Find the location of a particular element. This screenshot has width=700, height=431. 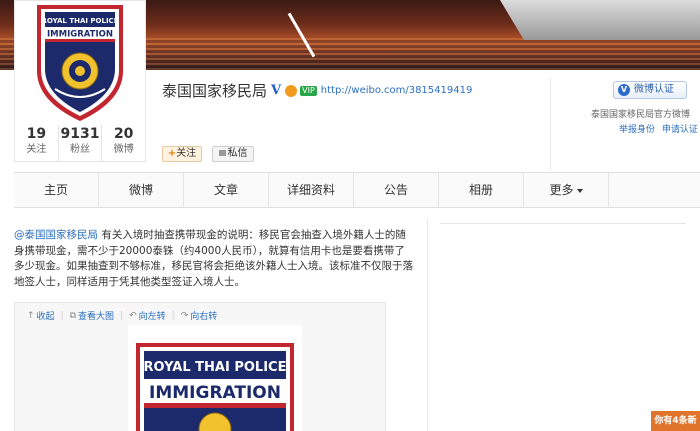

chevron-down-icon is located at coordinates (579, 190).